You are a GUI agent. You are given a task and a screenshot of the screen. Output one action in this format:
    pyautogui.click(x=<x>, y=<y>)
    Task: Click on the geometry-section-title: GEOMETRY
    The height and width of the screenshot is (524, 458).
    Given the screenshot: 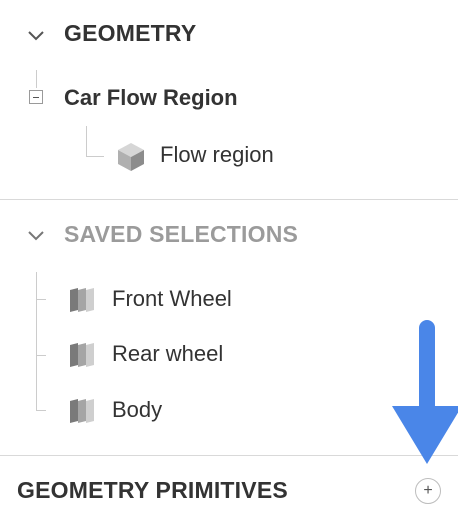 What is the action you would take?
    pyautogui.click(x=130, y=33)
    